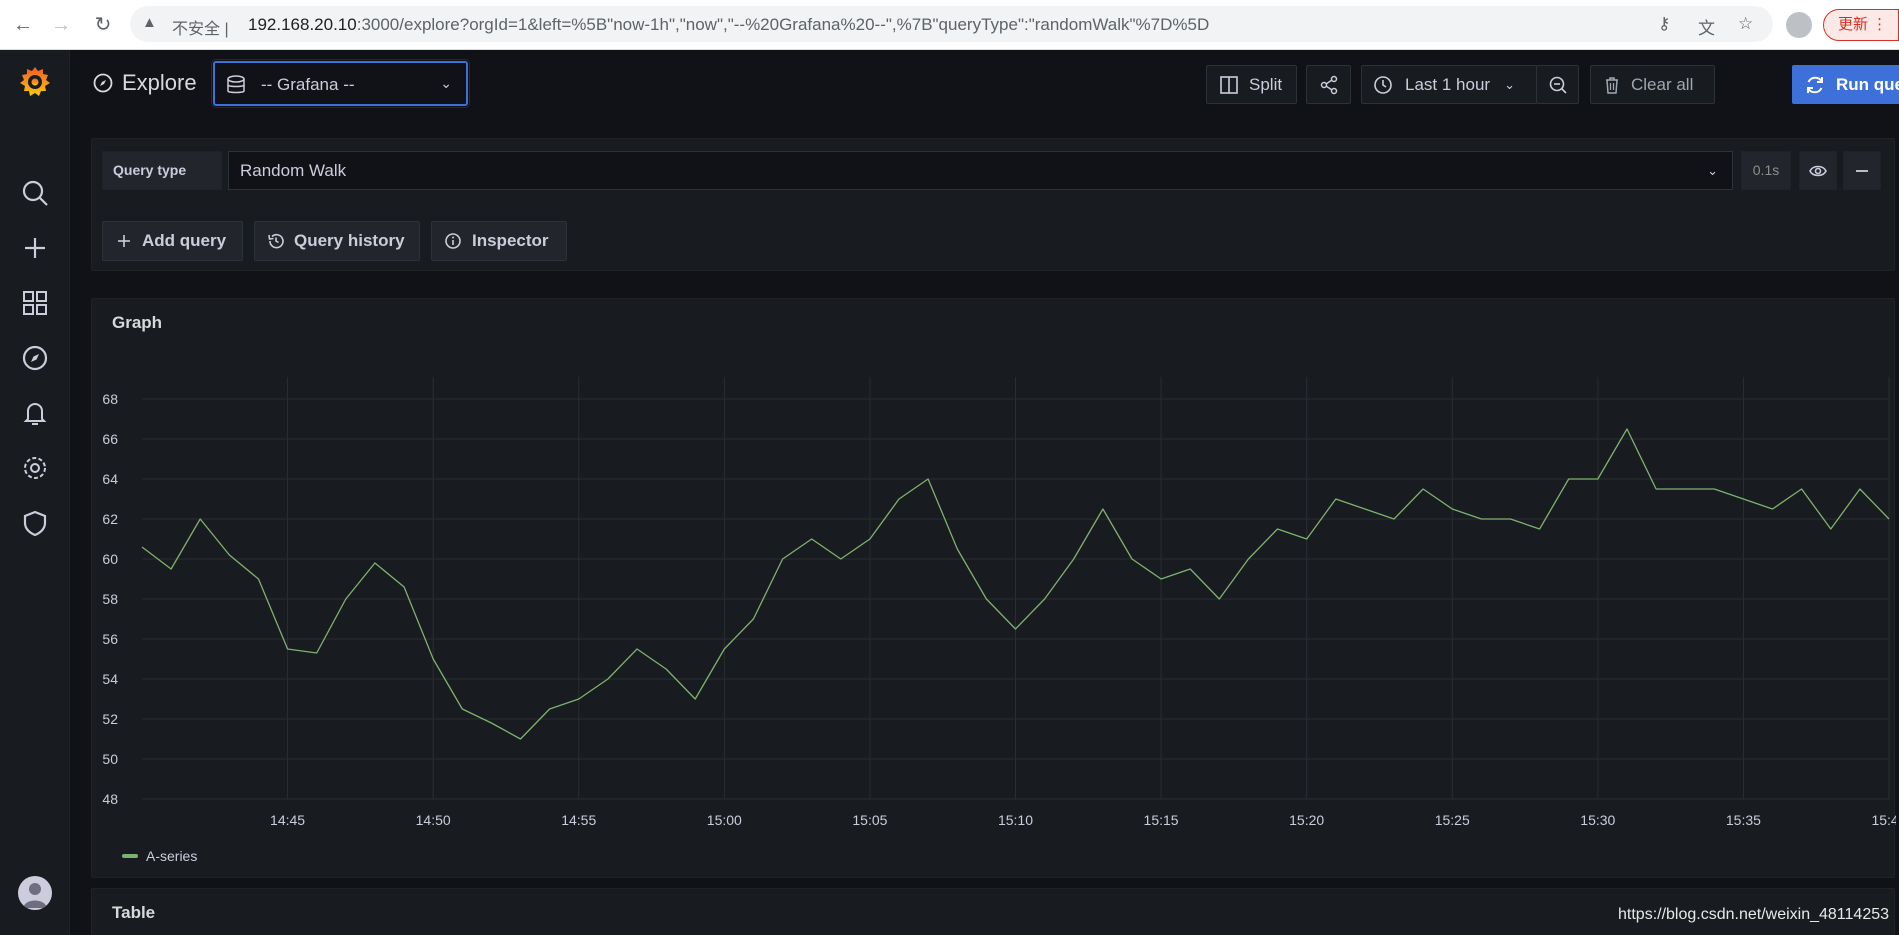 This screenshot has width=1899, height=935. What do you see at coordinates (1251, 84) in the screenshot?
I see `split-button: Split` at bounding box center [1251, 84].